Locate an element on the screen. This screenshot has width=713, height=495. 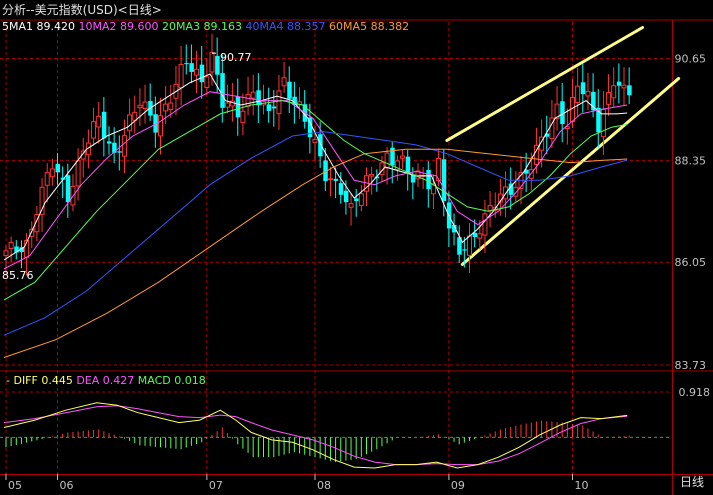
x-tick-label: 06 is located at coordinates (67, 485).